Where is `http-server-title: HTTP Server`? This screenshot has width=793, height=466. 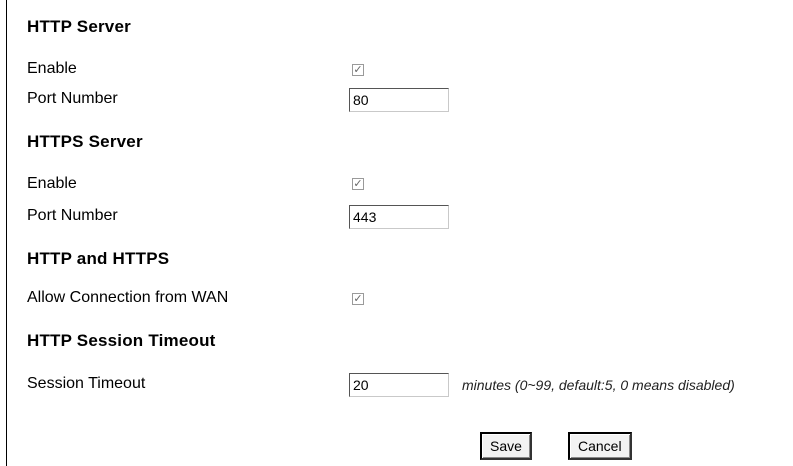 http-server-title: HTTP Server is located at coordinates (79, 26).